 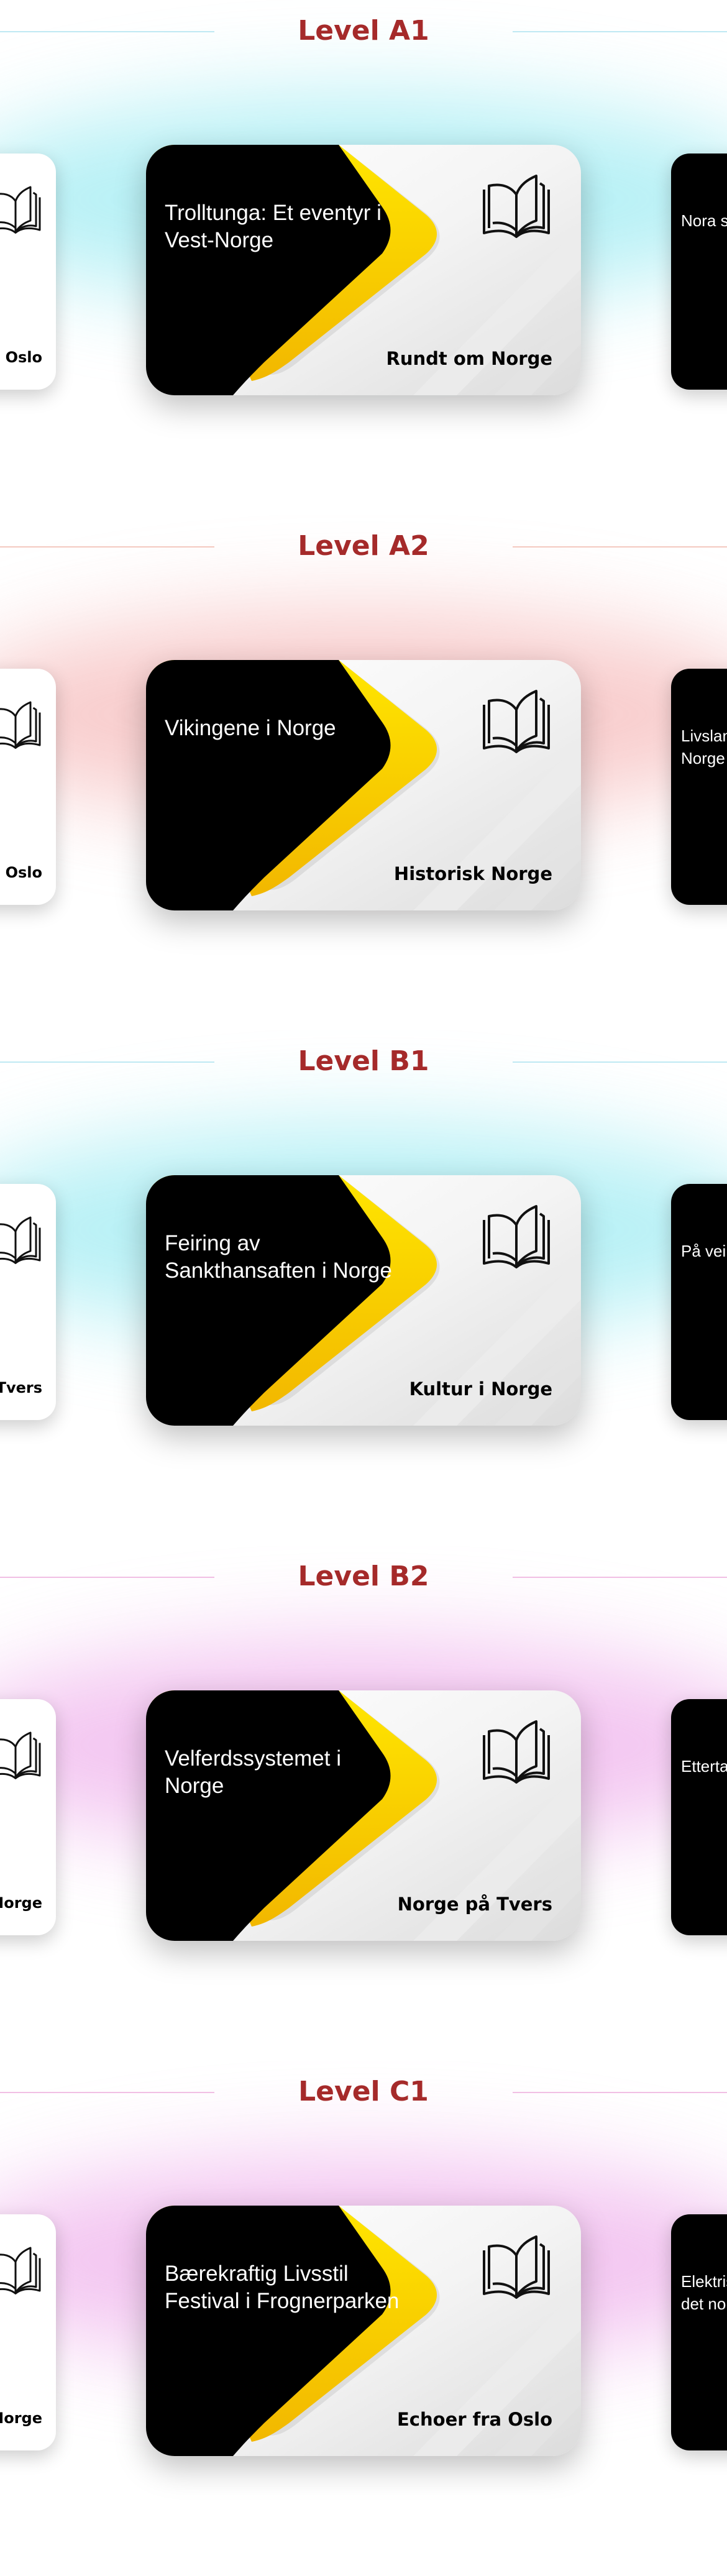 I want to click on previous-card-subtitle: å Tvers, so click(x=21, y=1387).